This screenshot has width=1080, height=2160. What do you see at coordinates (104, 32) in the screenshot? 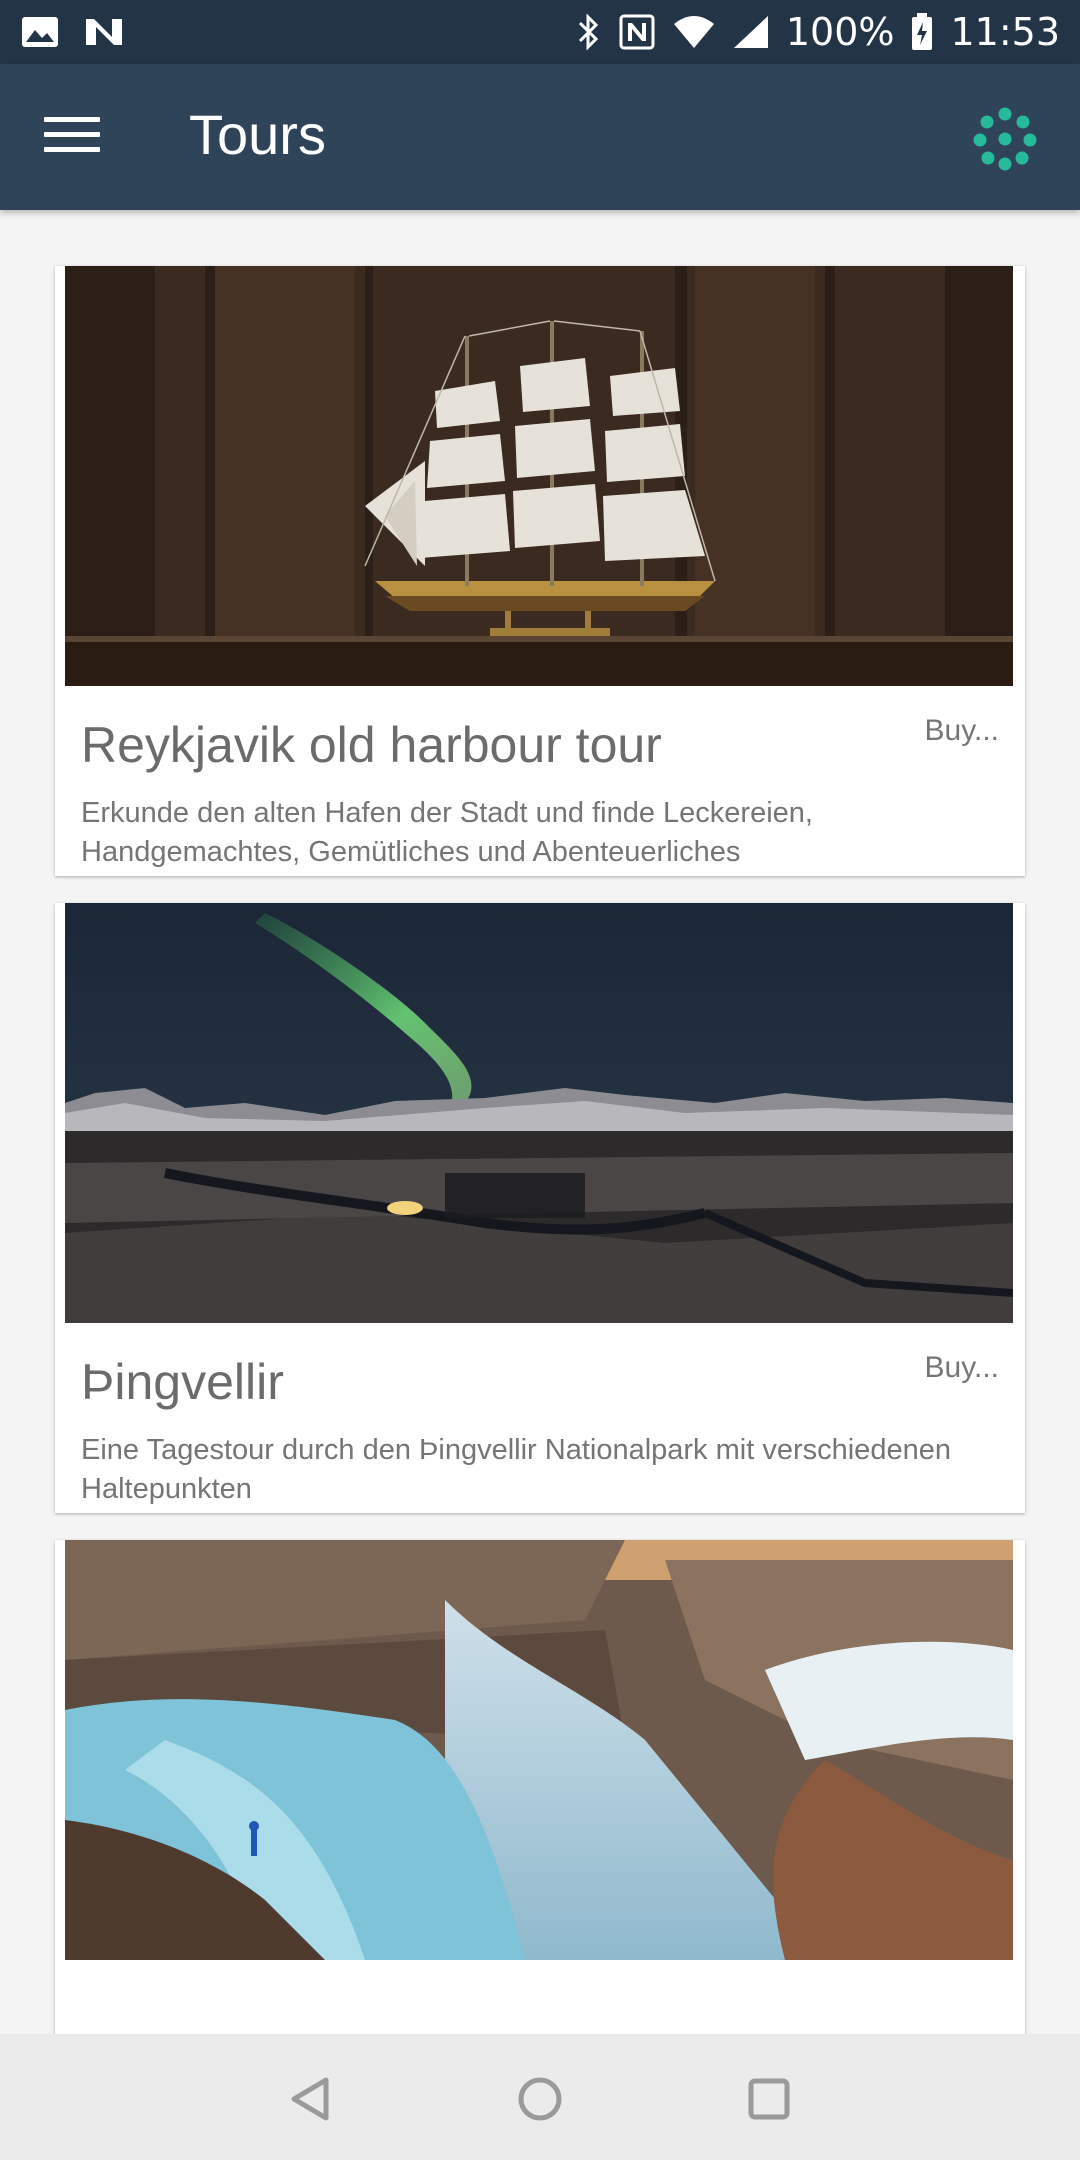
I see `nfc-n-icon` at bounding box center [104, 32].